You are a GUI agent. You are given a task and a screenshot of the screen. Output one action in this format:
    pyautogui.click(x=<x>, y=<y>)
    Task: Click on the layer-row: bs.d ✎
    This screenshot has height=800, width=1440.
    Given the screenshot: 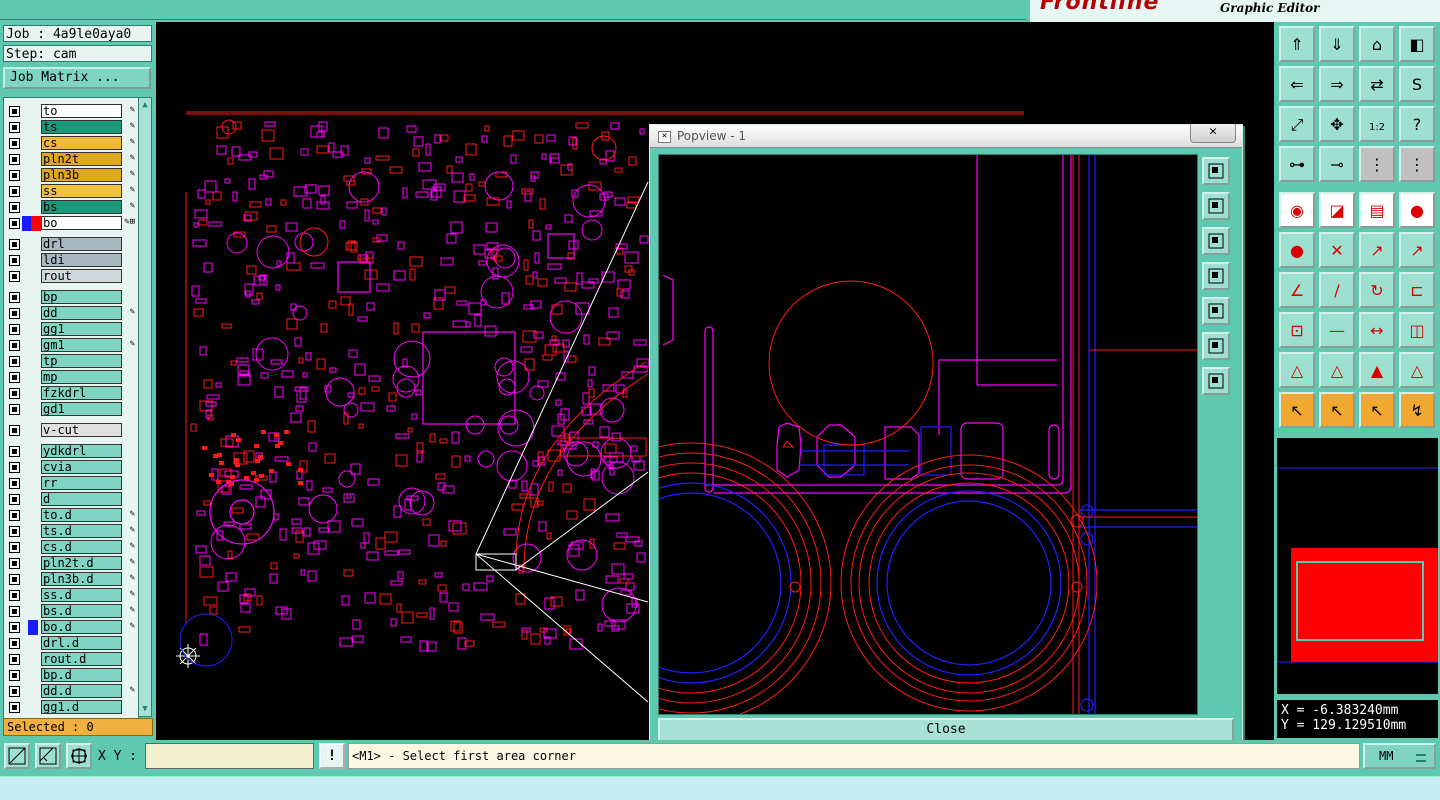 What is the action you would take?
    pyautogui.click(x=71, y=611)
    